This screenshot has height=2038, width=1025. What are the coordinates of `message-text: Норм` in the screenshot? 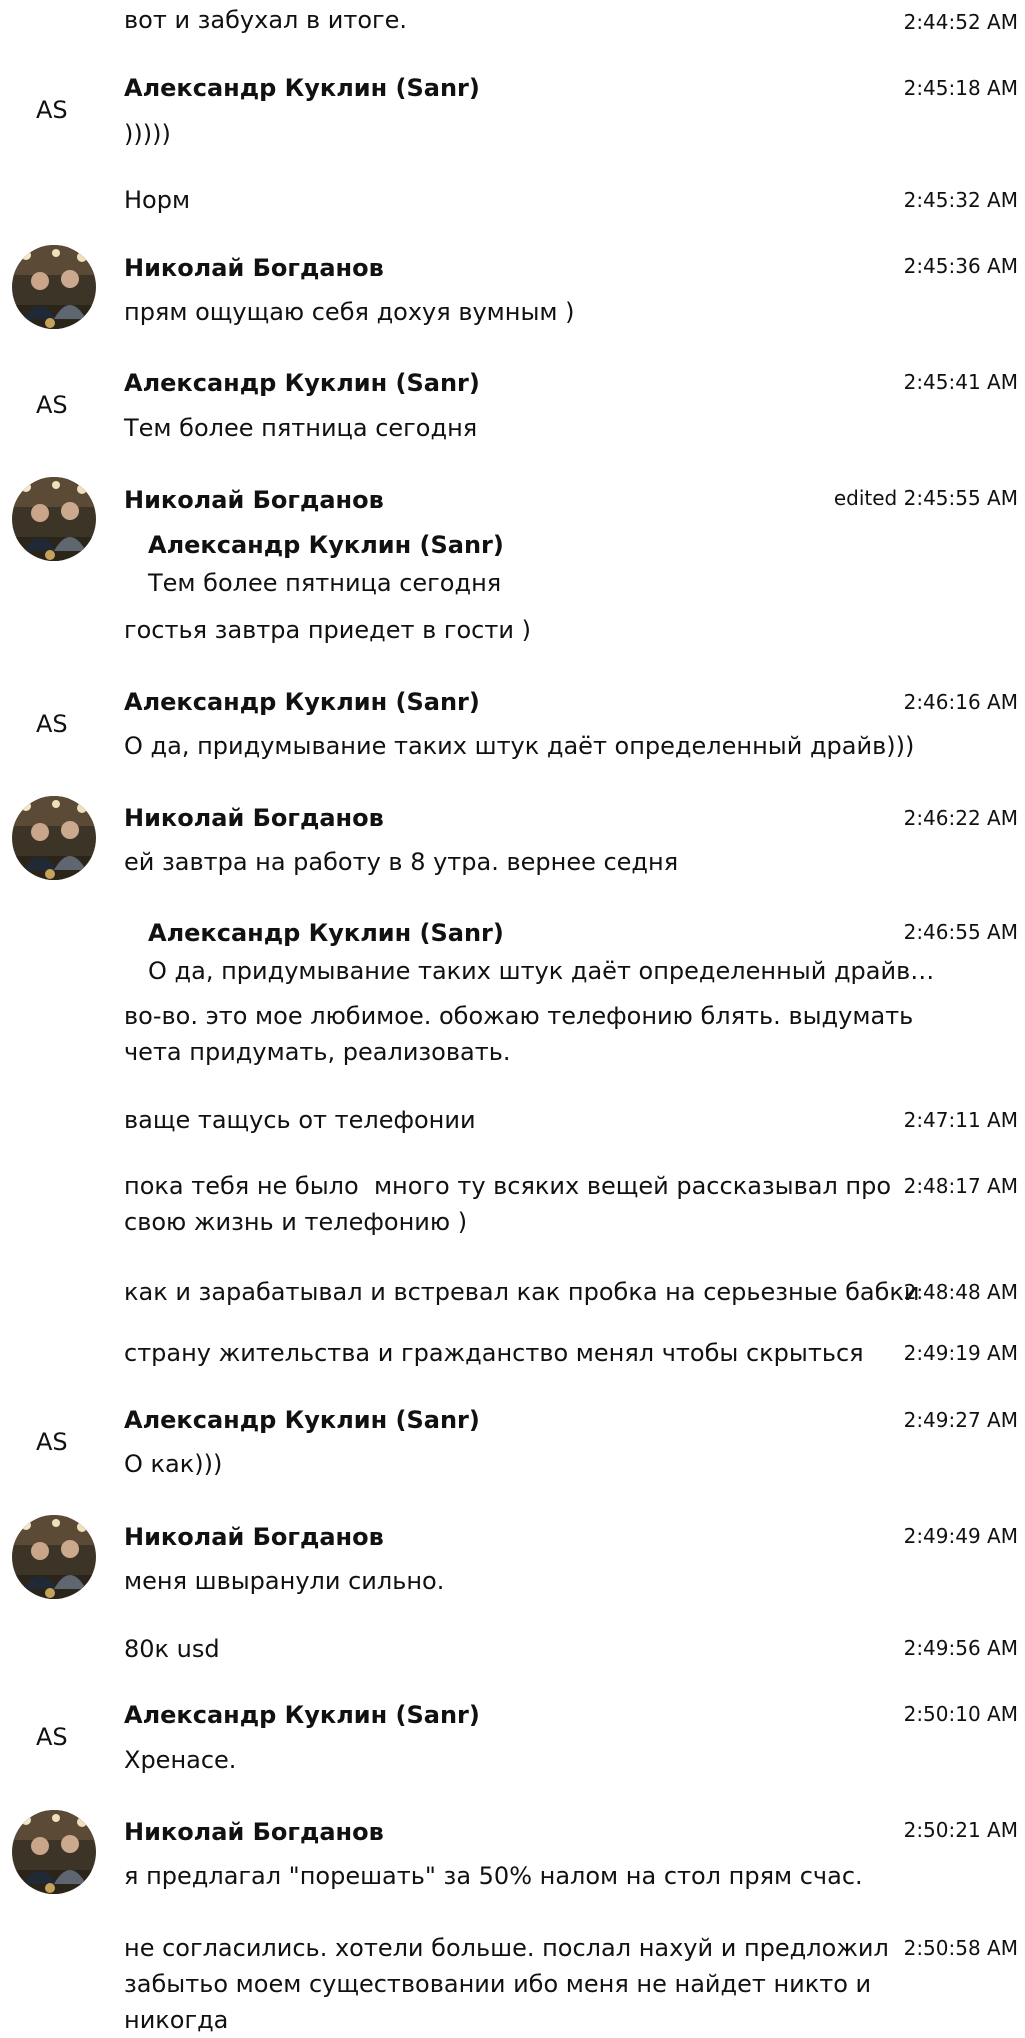 It's located at (157, 200).